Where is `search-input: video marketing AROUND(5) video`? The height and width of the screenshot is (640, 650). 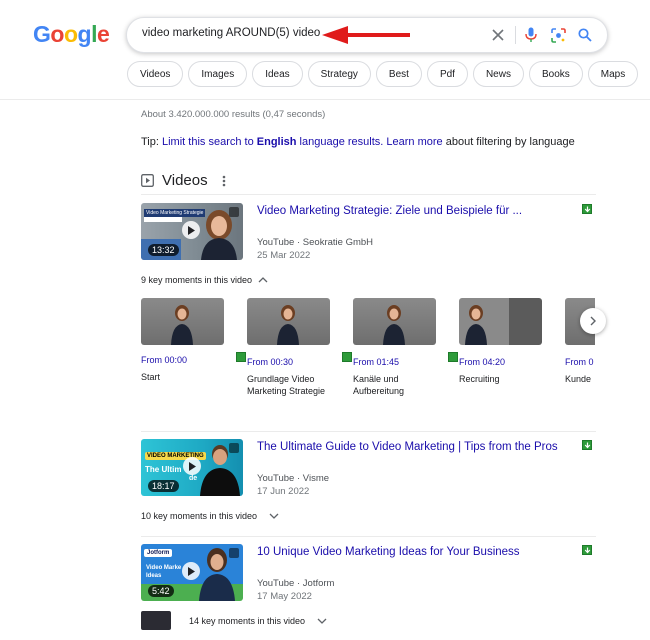
search-input: video marketing AROUND(5) video is located at coordinates (231, 33).